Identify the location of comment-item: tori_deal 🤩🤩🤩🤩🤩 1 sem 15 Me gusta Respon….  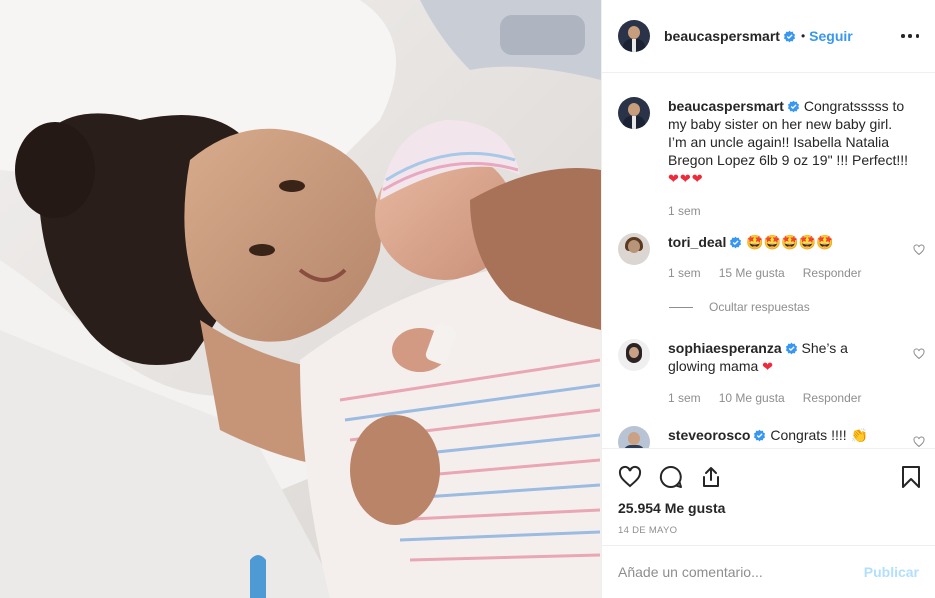
(768, 256).